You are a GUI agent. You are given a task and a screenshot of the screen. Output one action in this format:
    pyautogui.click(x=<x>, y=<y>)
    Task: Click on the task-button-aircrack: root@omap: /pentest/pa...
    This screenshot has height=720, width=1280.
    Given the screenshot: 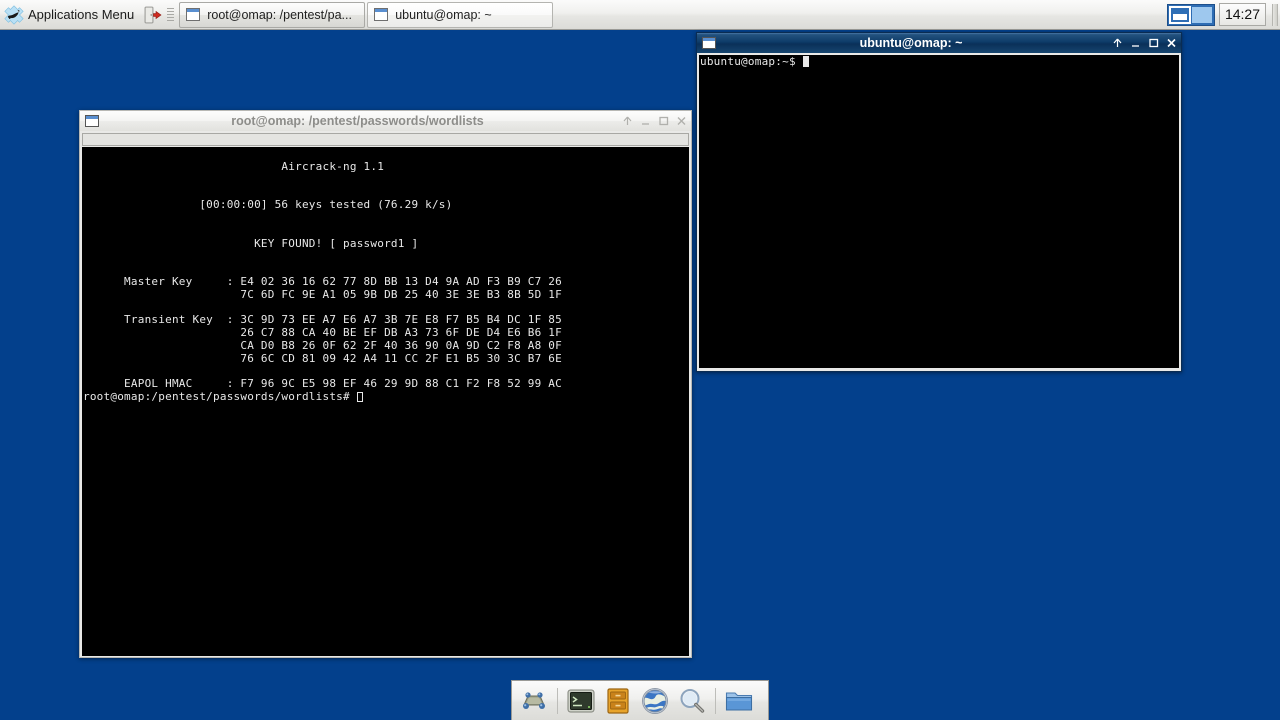 What is the action you would take?
    pyautogui.click(x=272, y=14)
    